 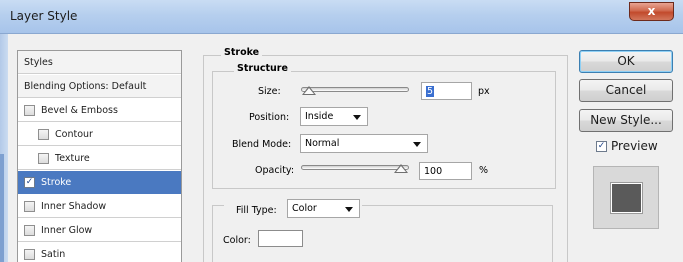 I want to click on blend-mode-label: Blend Mode:, so click(x=262, y=144).